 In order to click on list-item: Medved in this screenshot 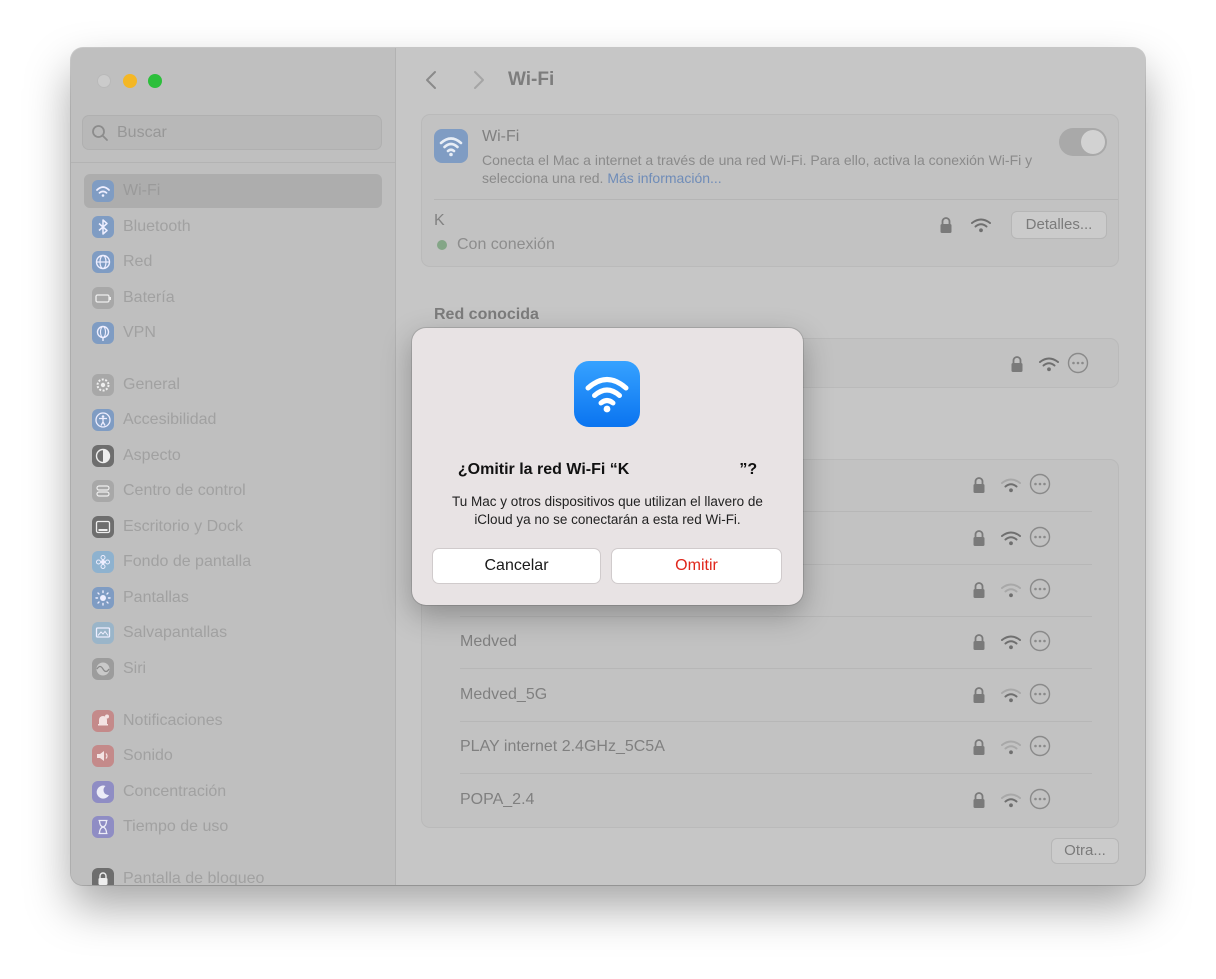, I will do `click(757, 643)`.